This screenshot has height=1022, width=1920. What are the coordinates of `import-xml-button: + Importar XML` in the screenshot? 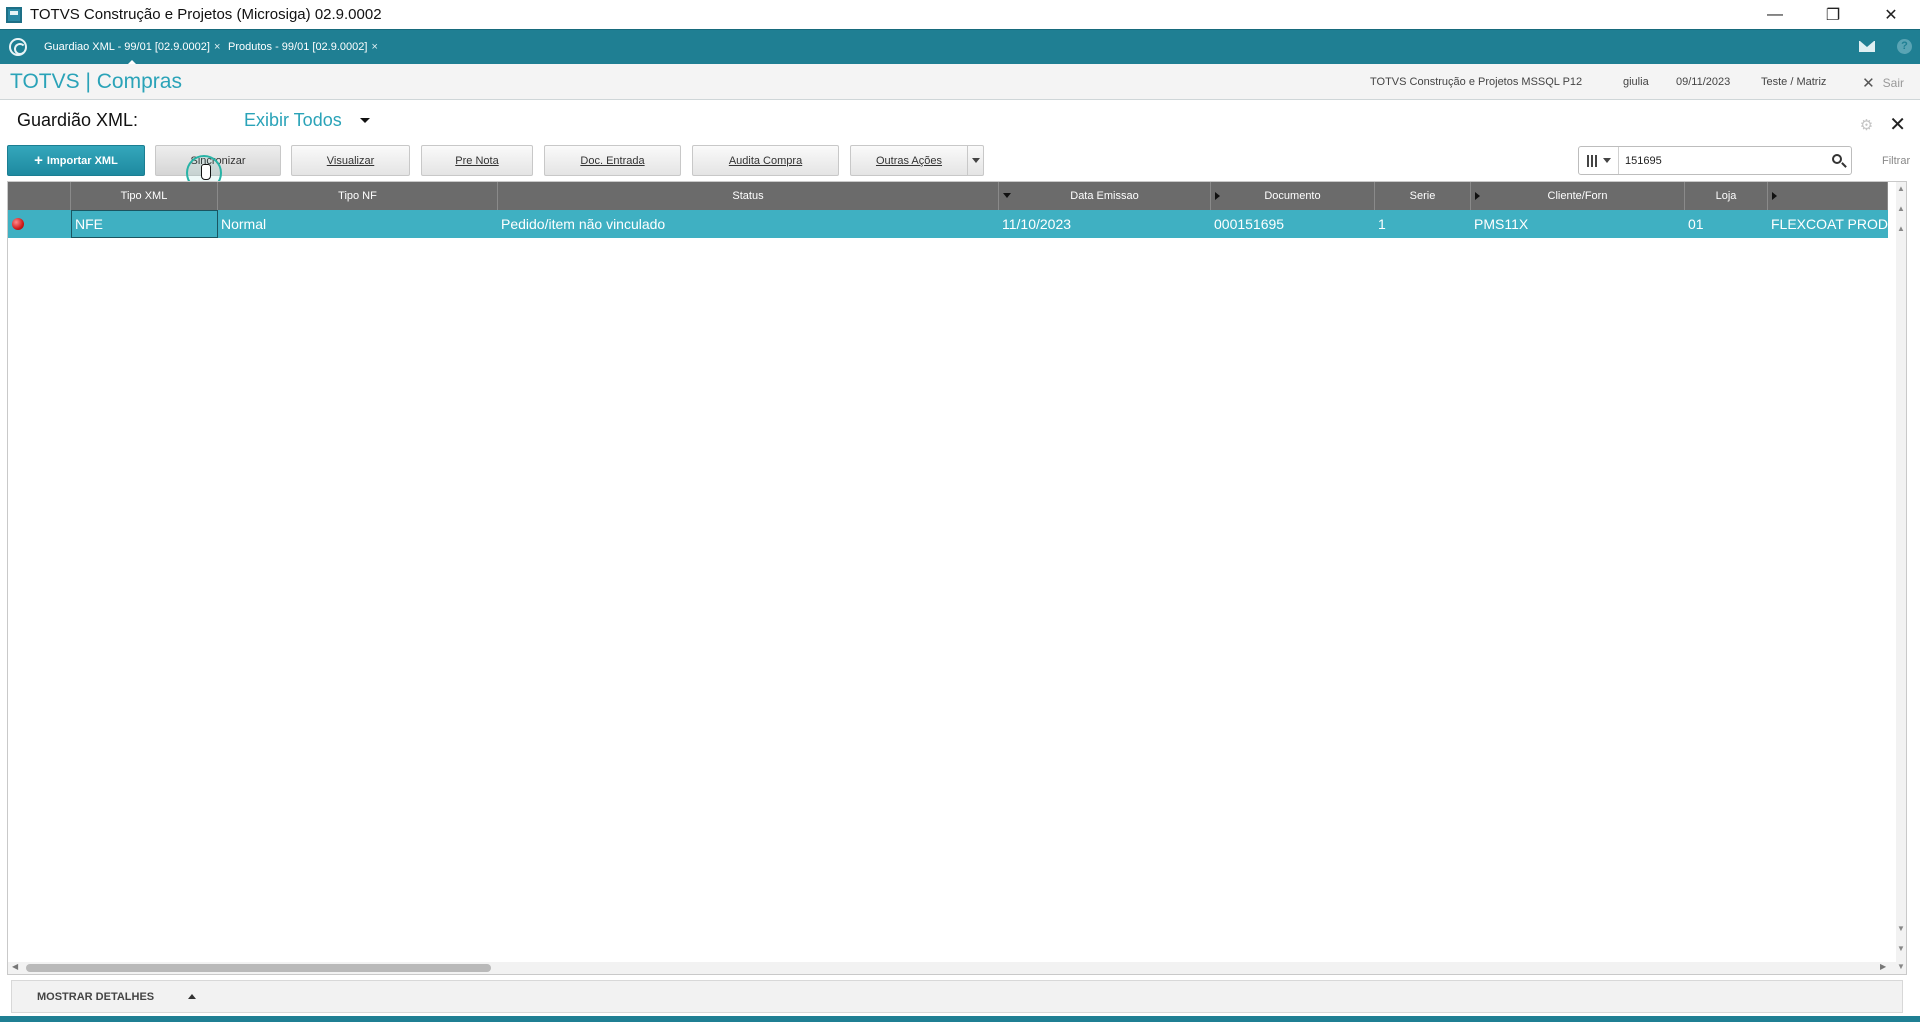 It's located at (76, 160).